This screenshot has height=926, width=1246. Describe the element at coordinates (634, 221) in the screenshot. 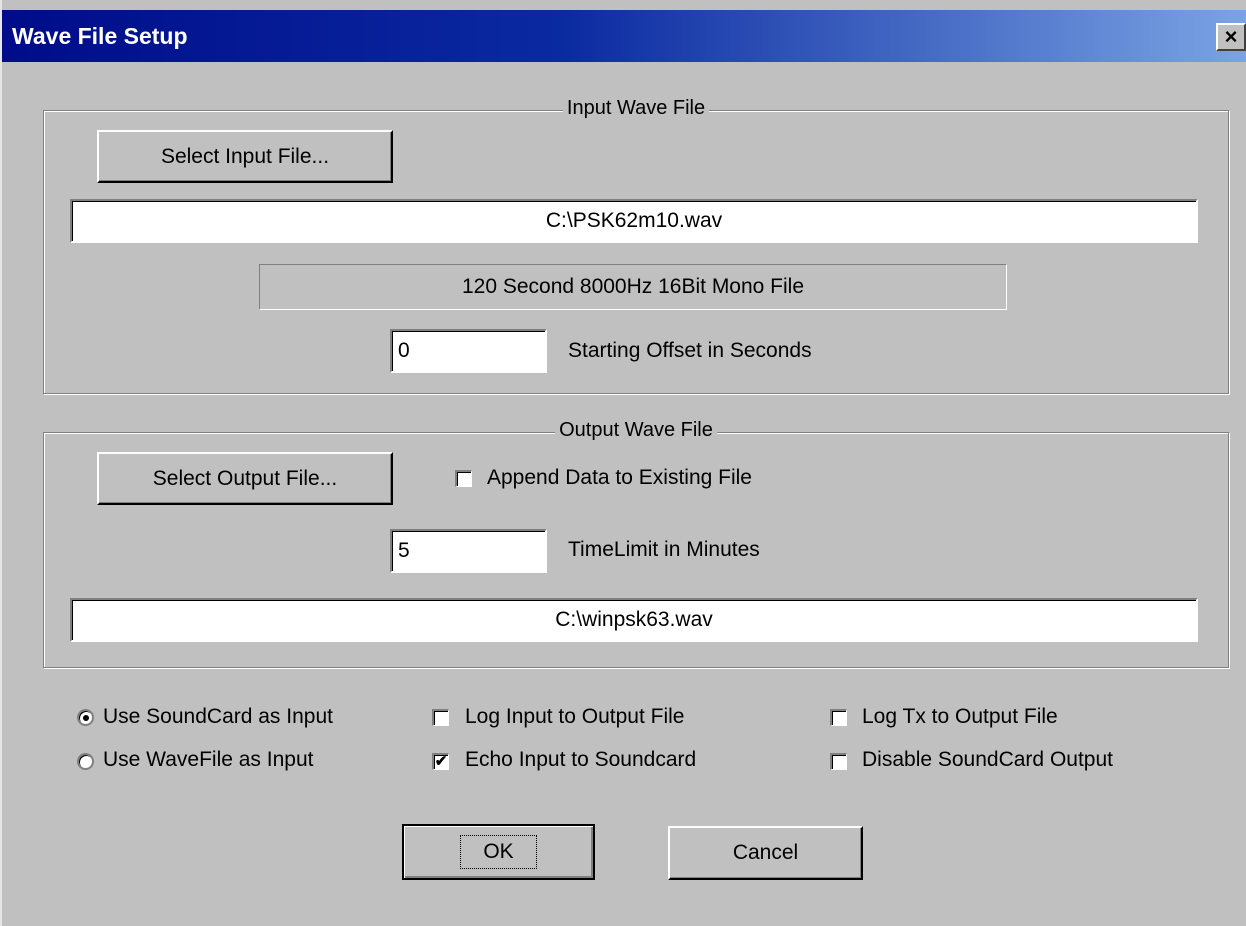

I see `input-file-path-field: C:\PSK62m10.wav` at that location.